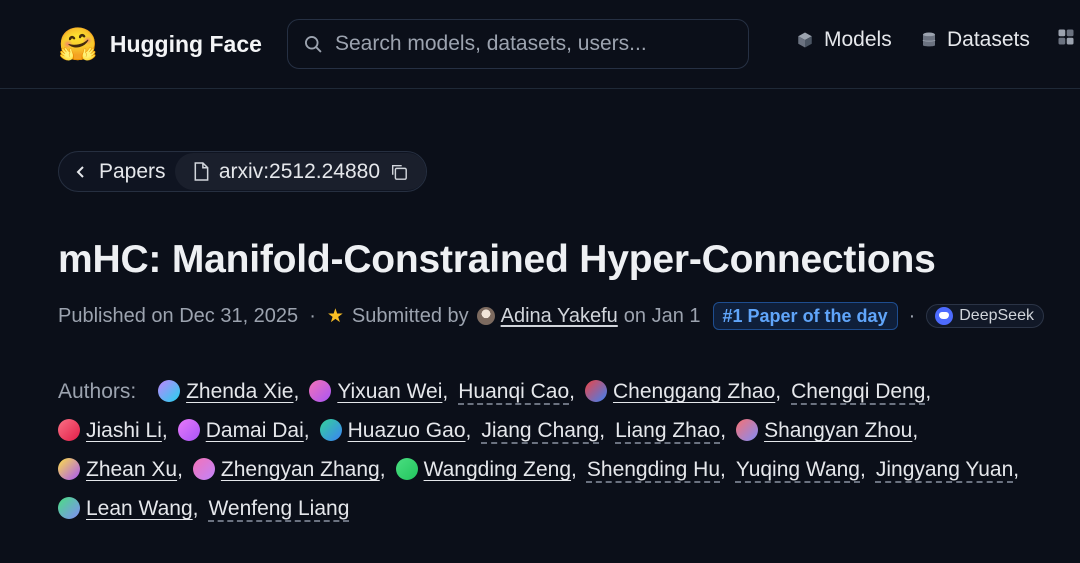 The width and height of the screenshot is (1080, 563). Describe the element at coordinates (80, 171) in the screenshot. I see `chevron-left-icon` at that location.